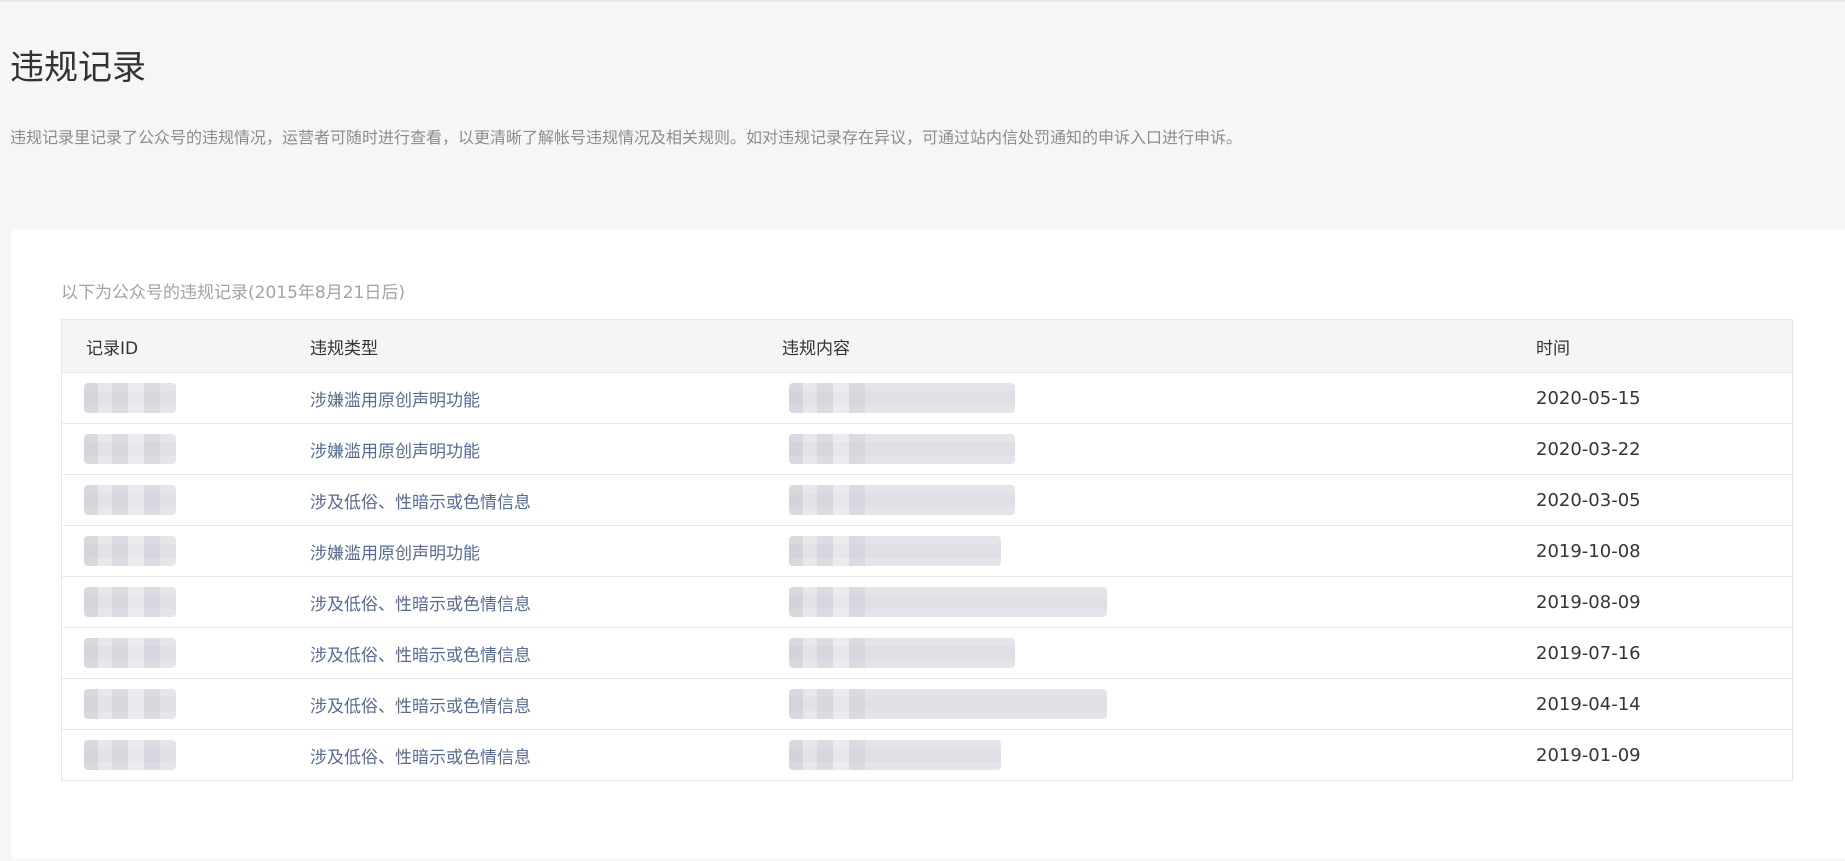 This screenshot has height=861, width=1845. Describe the element at coordinates (927, 346) in the screenshot. I see `table-header: 记录ID 违规类型 违规内容 时间` at that location.